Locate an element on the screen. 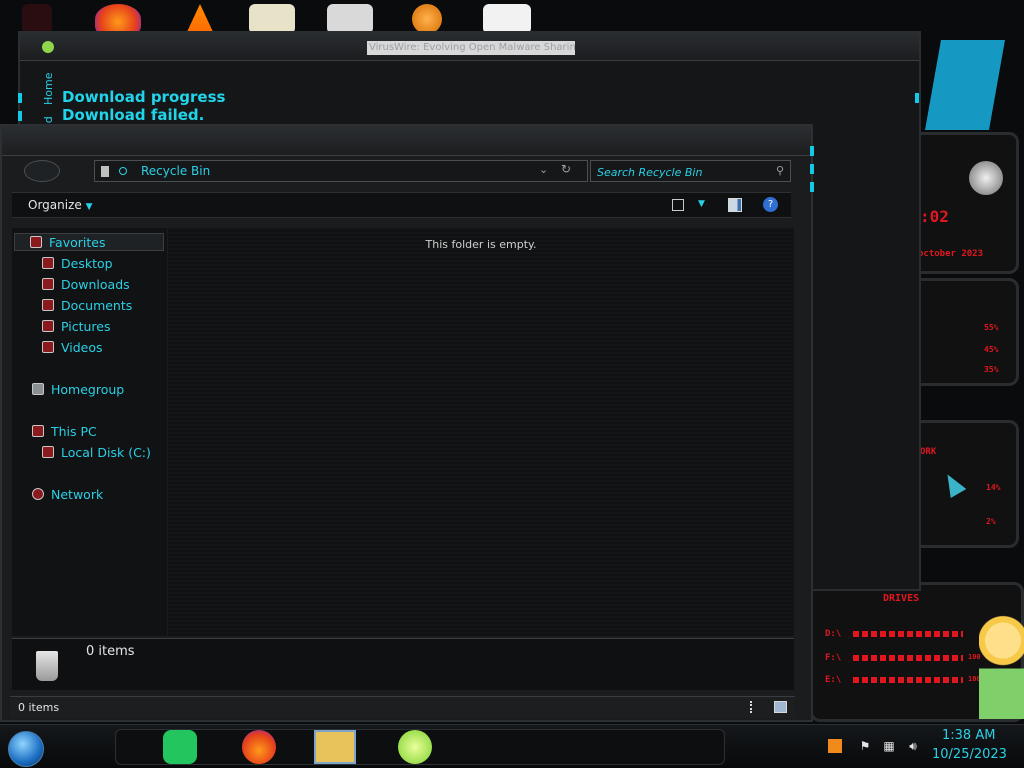 The image size is (1024, 768). volume-icon: 🔊︎ is located at coordinates (913, 746).